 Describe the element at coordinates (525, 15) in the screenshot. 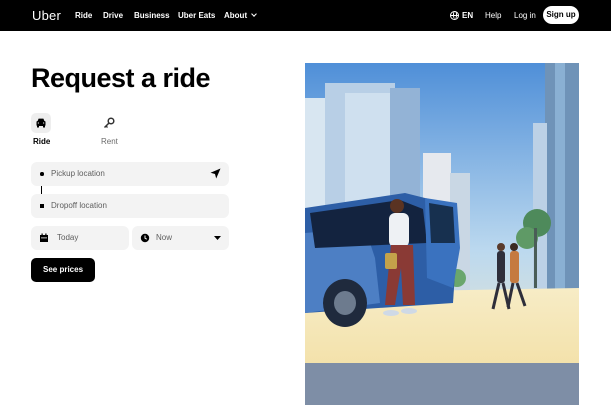

I see `login-link: Log in` at that location.